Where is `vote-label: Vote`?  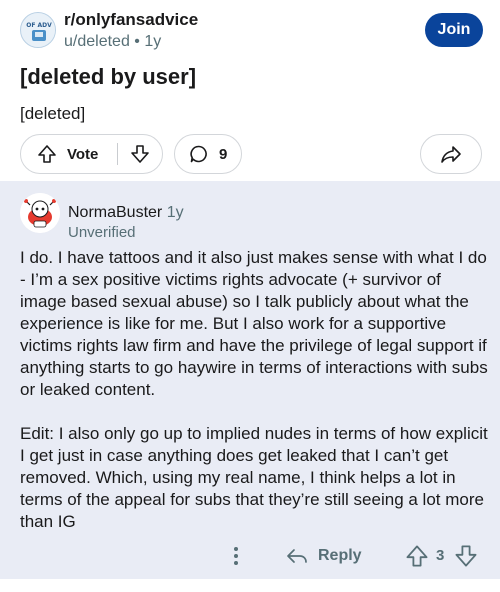
vote-label: Vote is located at coordinates (83, 154).